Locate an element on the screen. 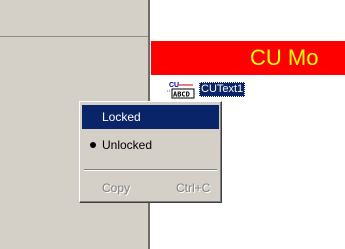 This screenshot has width=345, height=249. menu-separator is located at coordinates (150, 170).